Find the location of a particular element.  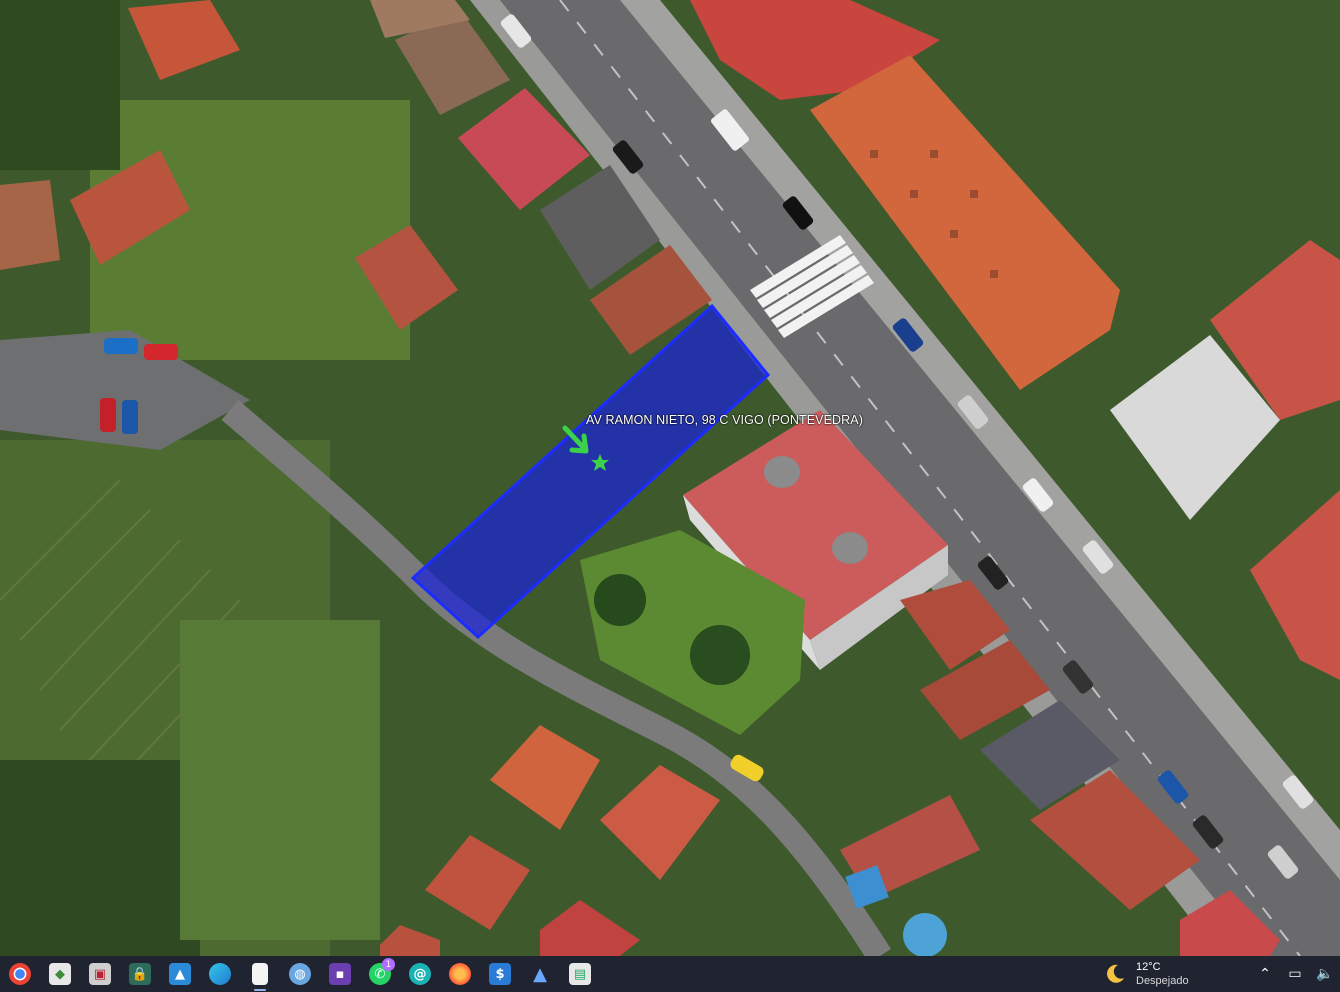

speaker-icon: 🔈 is located at coordinates (1325, 974).